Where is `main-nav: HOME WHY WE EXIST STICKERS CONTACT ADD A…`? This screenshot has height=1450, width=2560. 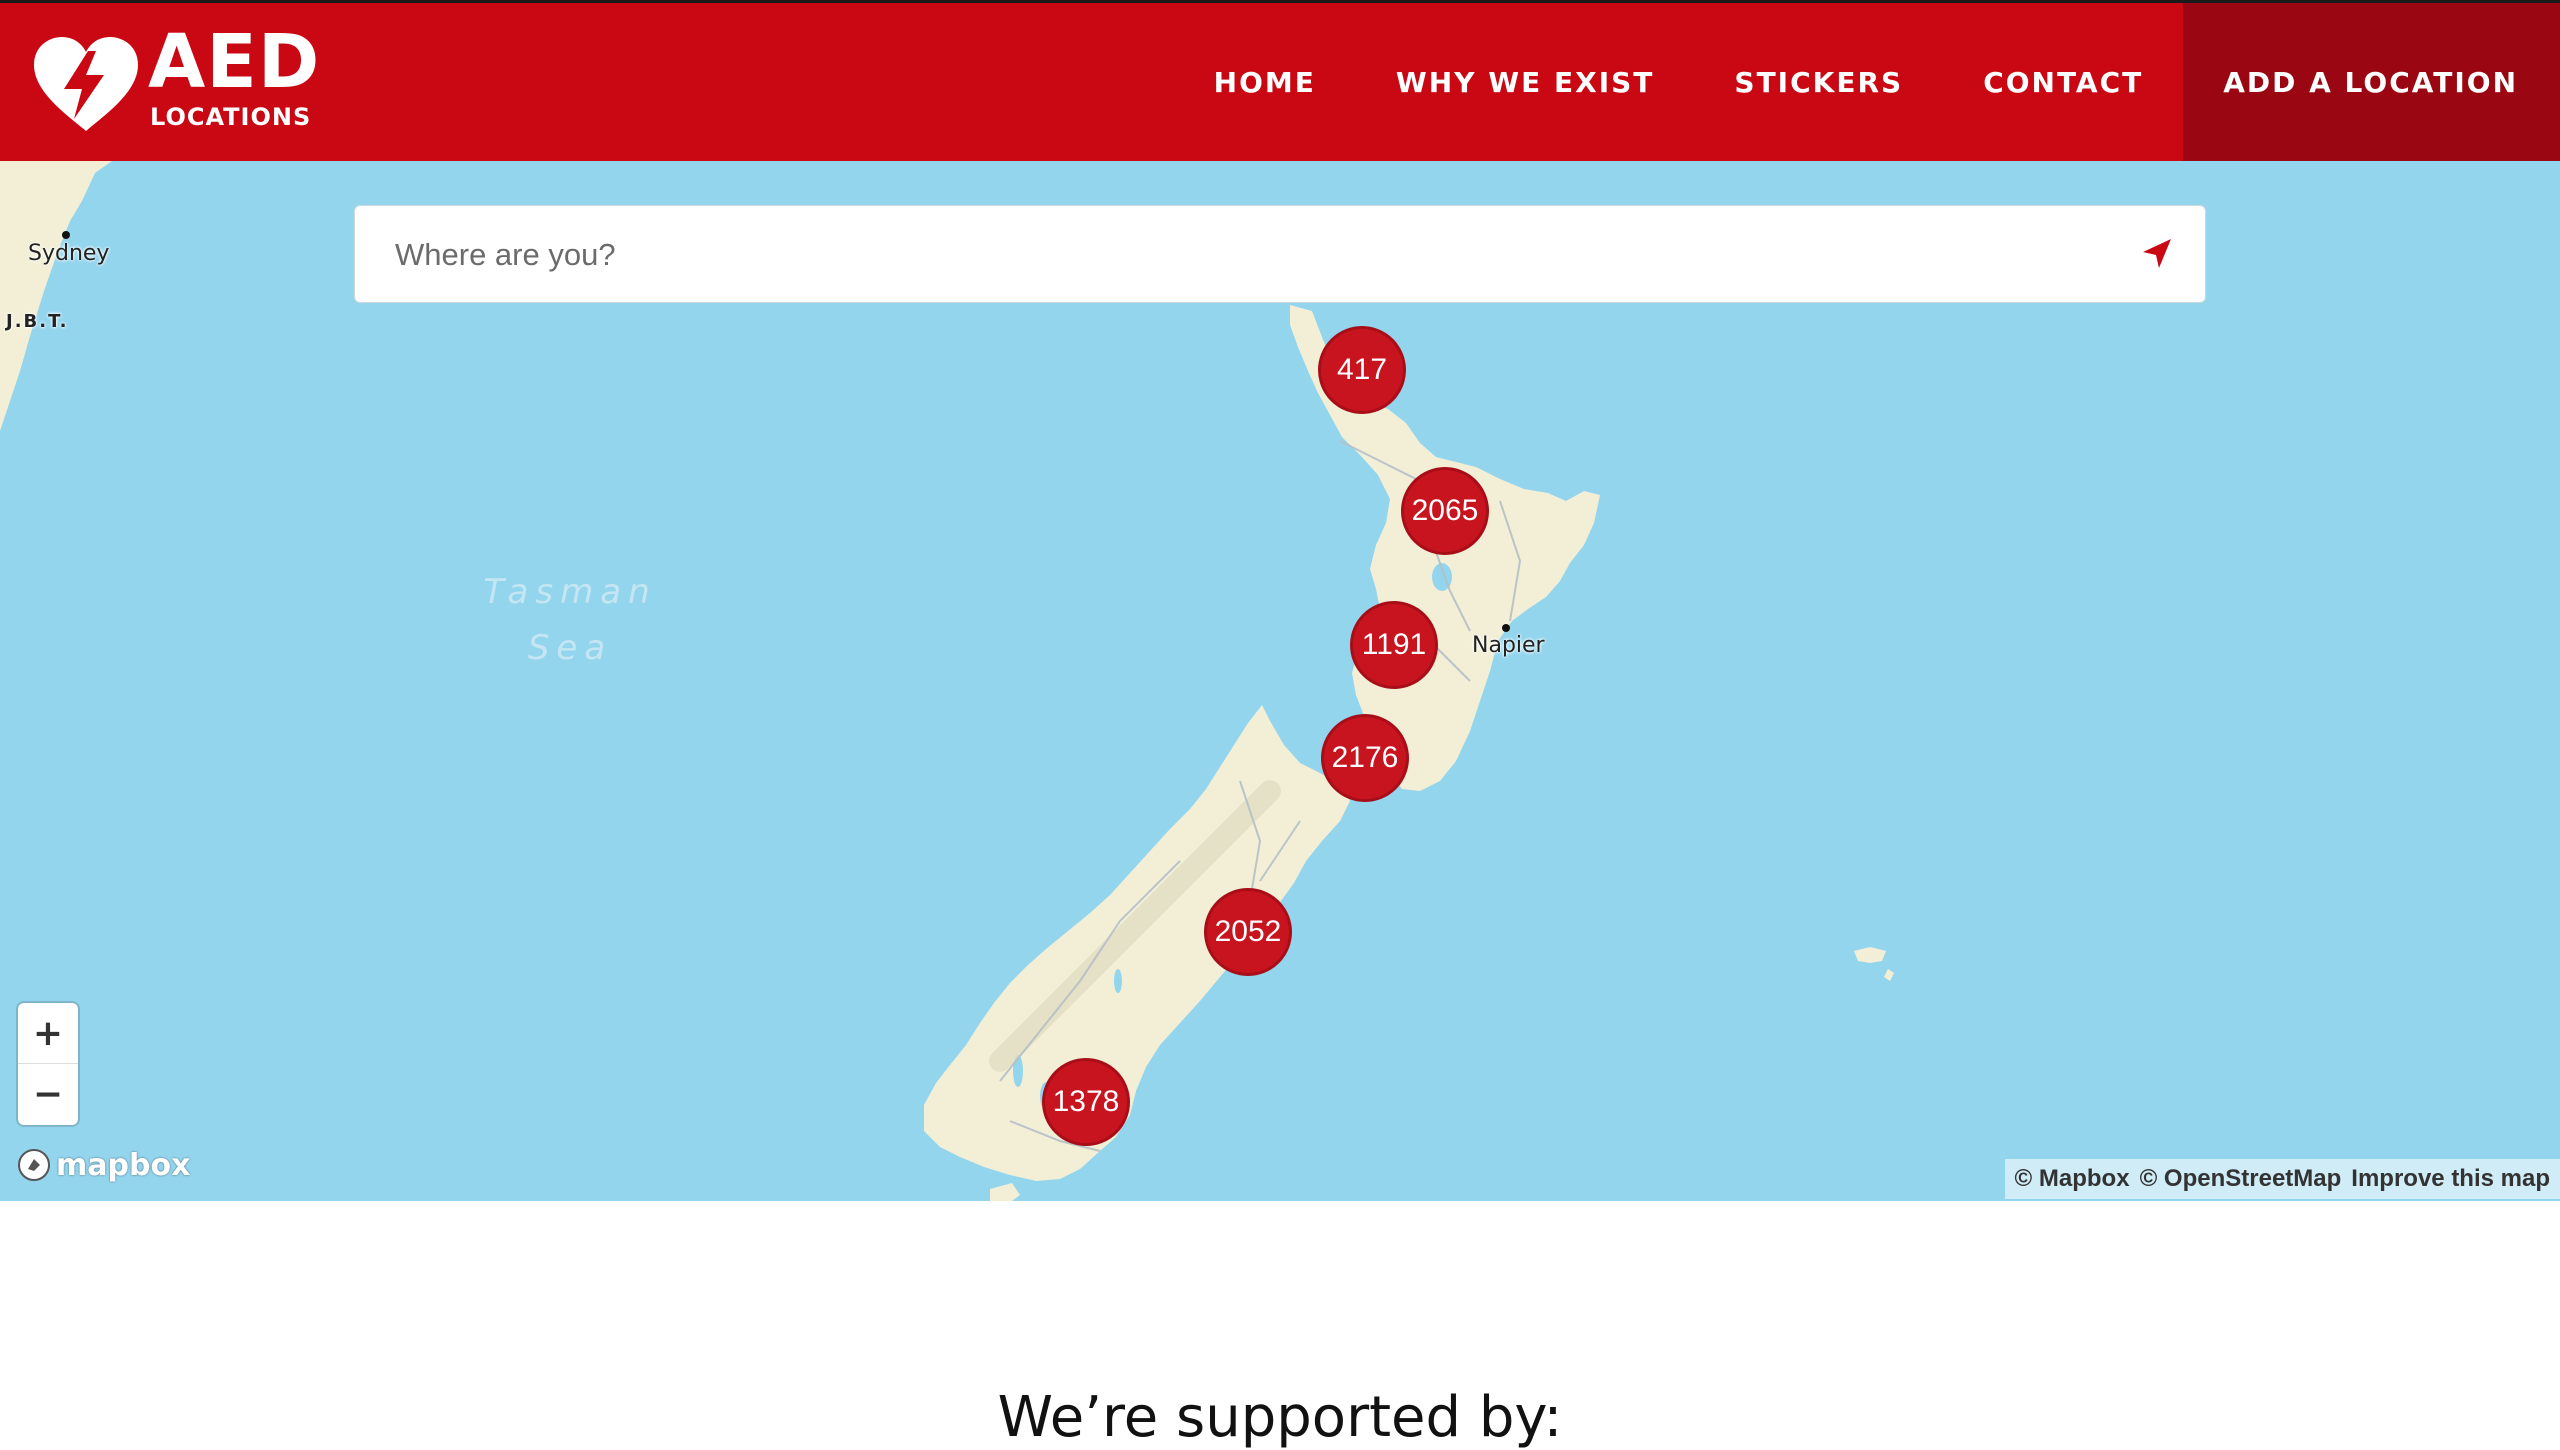 main-nav: HOME WHY WE EXIST STICKERS CONTACT ADD A… is located at coordinates (1867, 82).